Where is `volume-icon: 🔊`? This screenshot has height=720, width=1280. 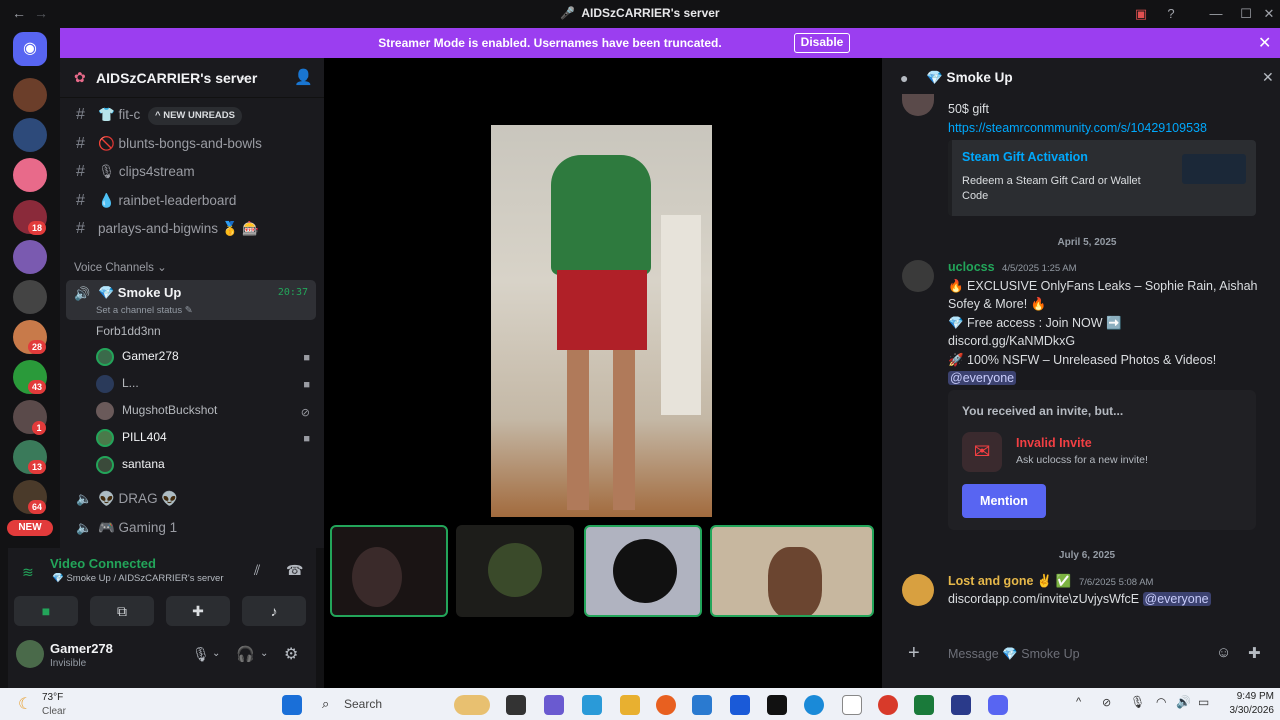
volume-icon: 🔊 is located at coordinates (1183, 702).